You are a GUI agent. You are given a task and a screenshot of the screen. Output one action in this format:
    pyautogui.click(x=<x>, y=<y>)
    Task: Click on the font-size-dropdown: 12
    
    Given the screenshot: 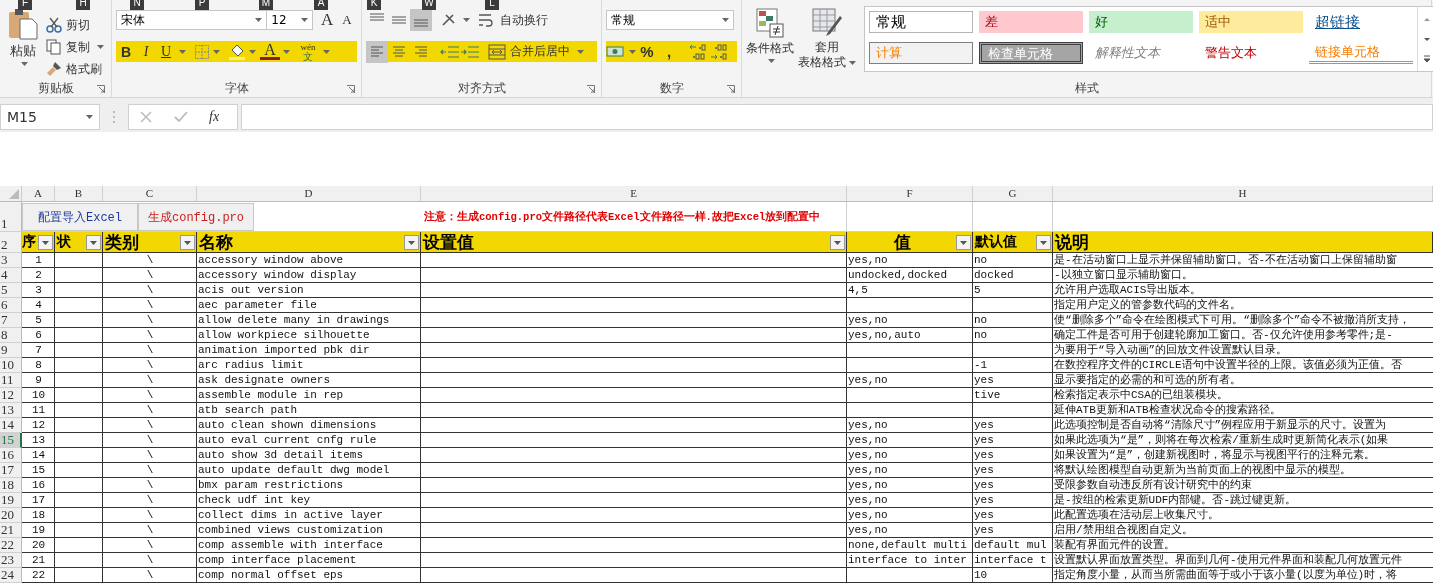 What is the action you would take?
    pyautogui.click(x=290, y=20)
    